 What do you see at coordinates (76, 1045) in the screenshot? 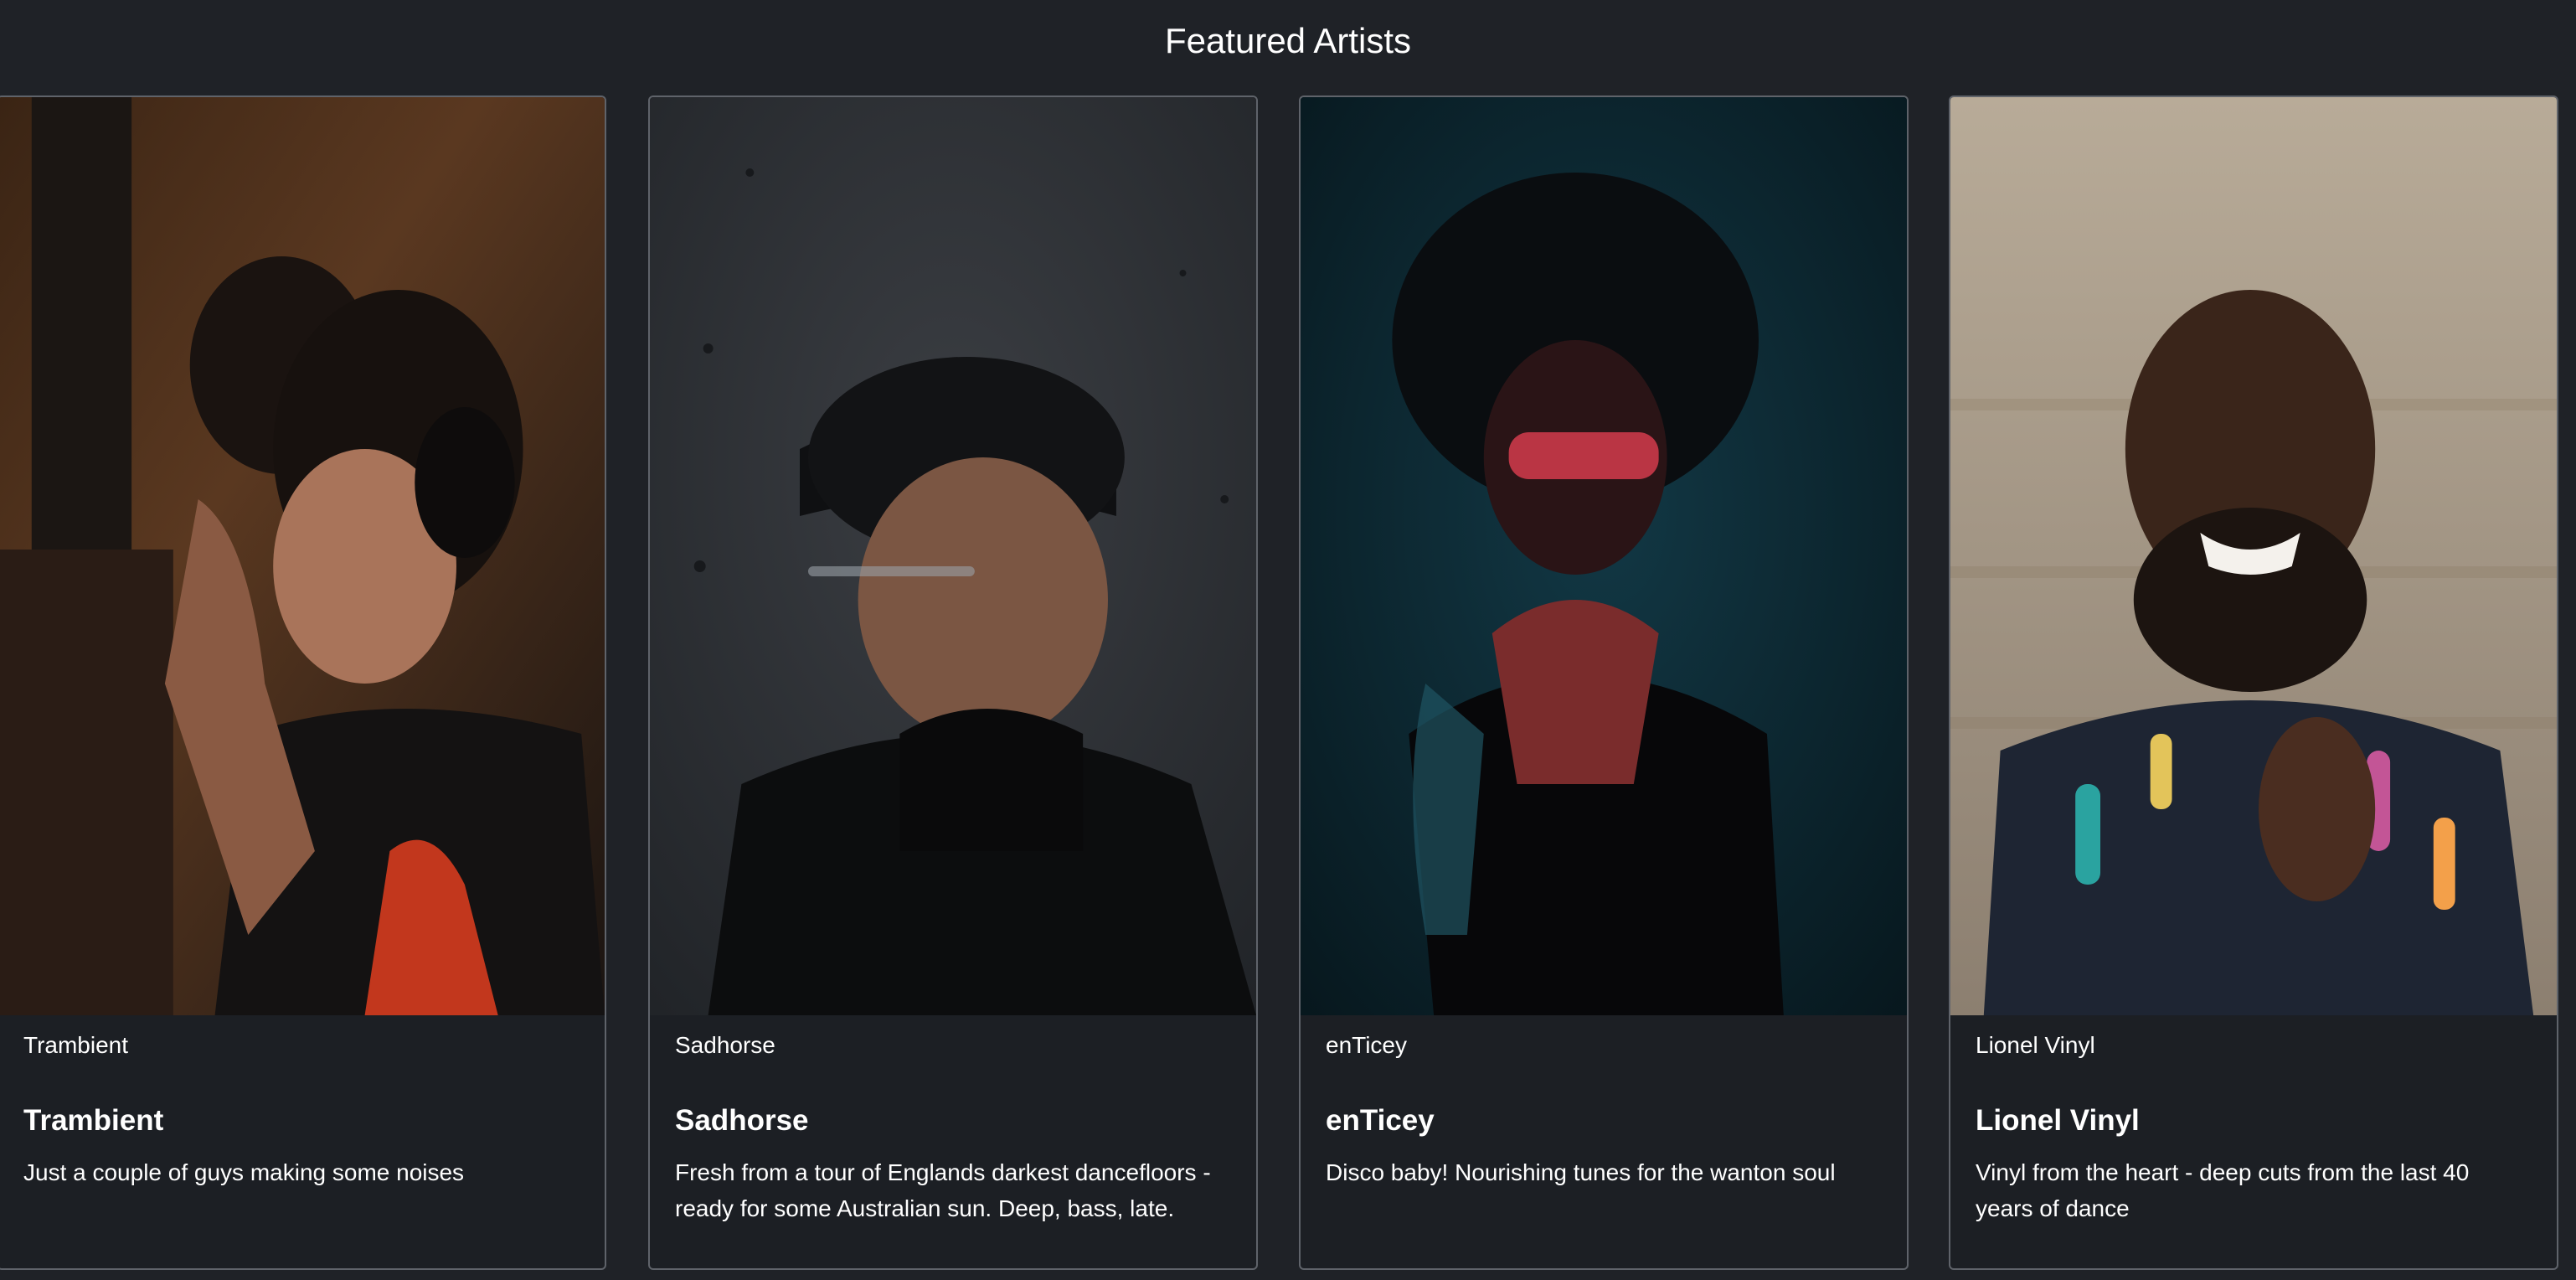
I see `artist-subtitle: Trambient` at bounding box center [76, 1045].